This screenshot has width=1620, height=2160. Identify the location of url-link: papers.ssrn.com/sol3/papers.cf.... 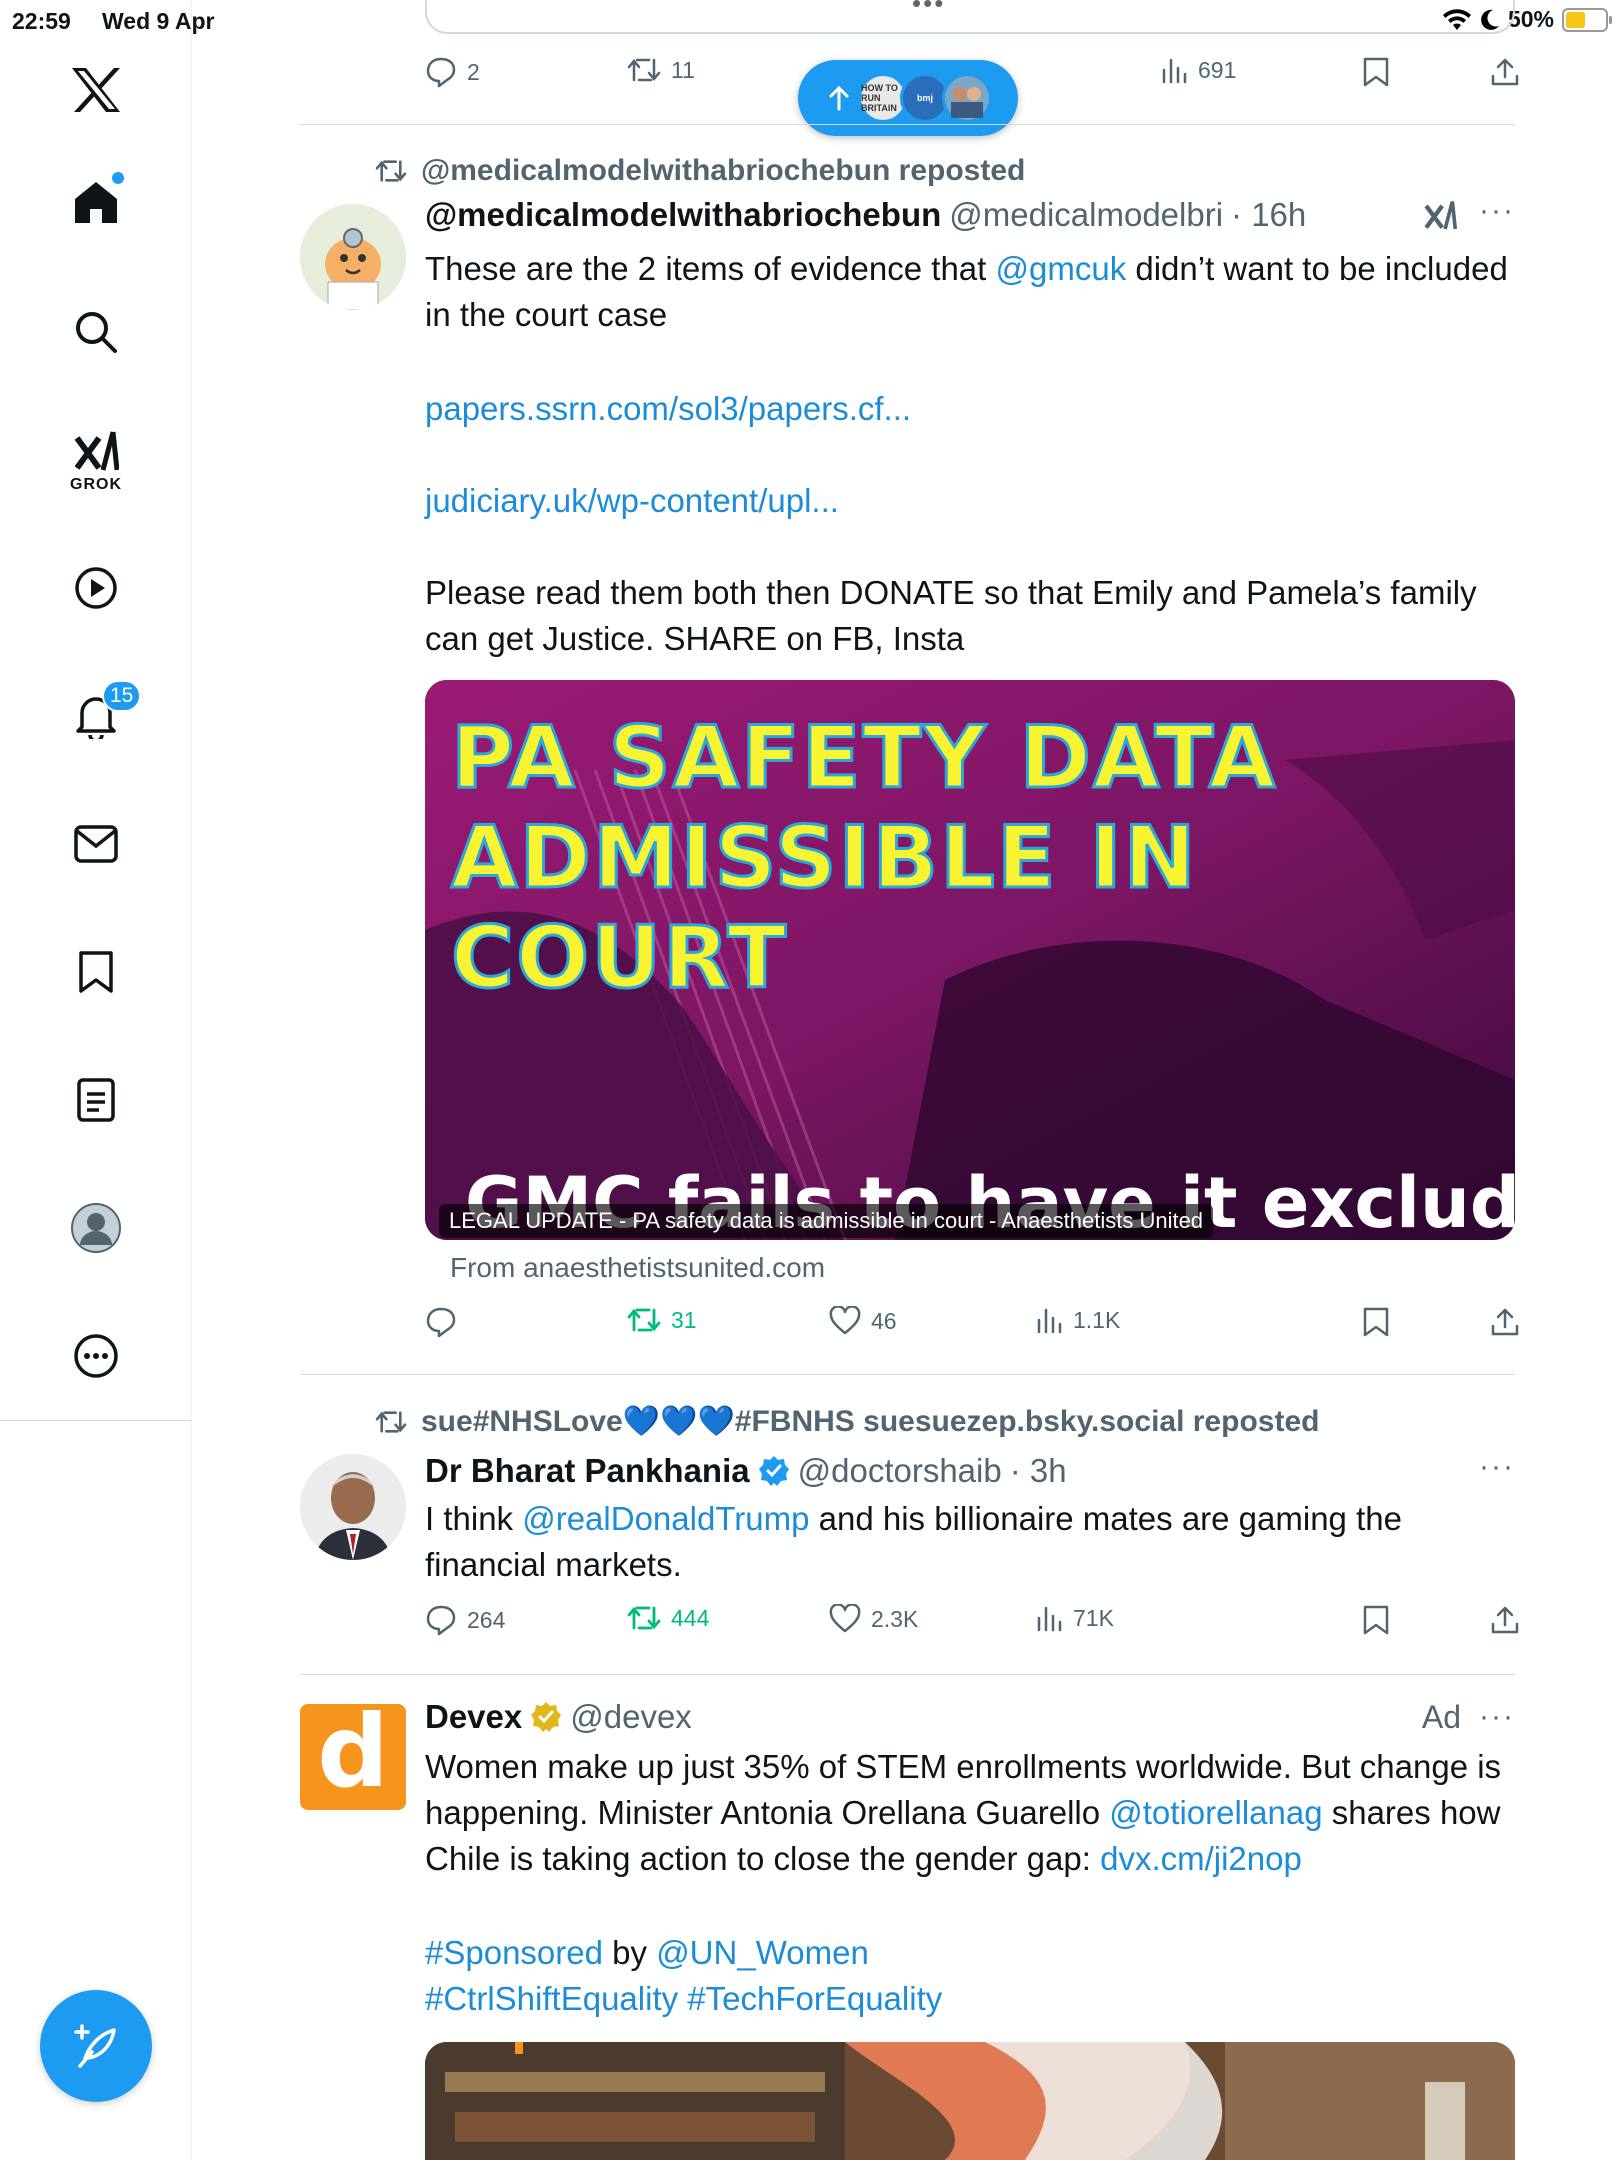
(668, 408).